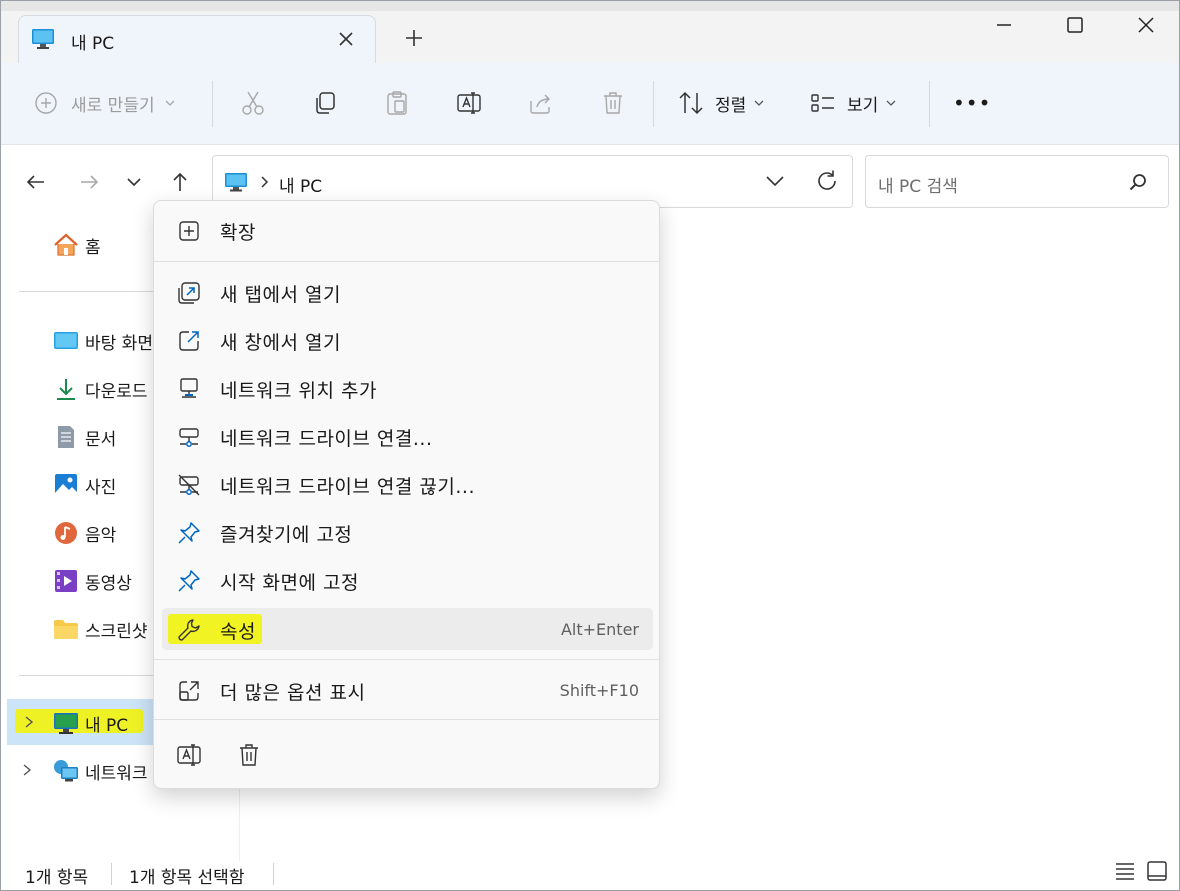 This screenshot has width=1180, height=891. I want to click on download-icon, so click(66, 389).